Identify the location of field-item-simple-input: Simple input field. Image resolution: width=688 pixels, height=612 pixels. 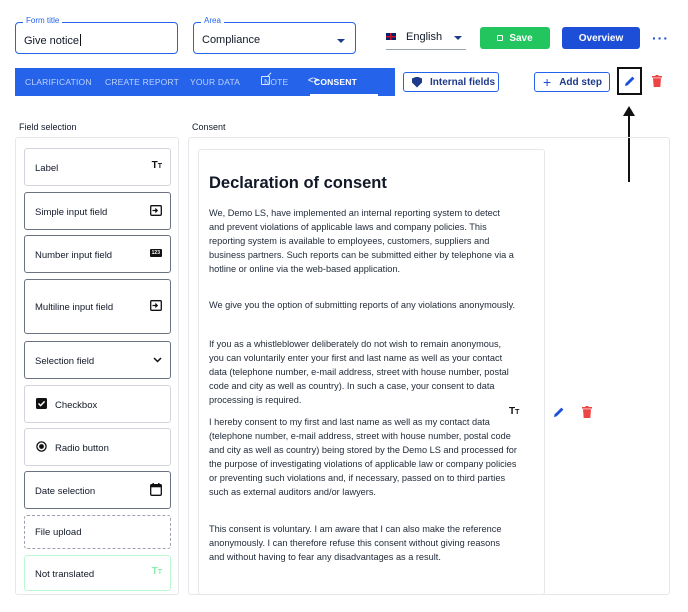
(97, 211).